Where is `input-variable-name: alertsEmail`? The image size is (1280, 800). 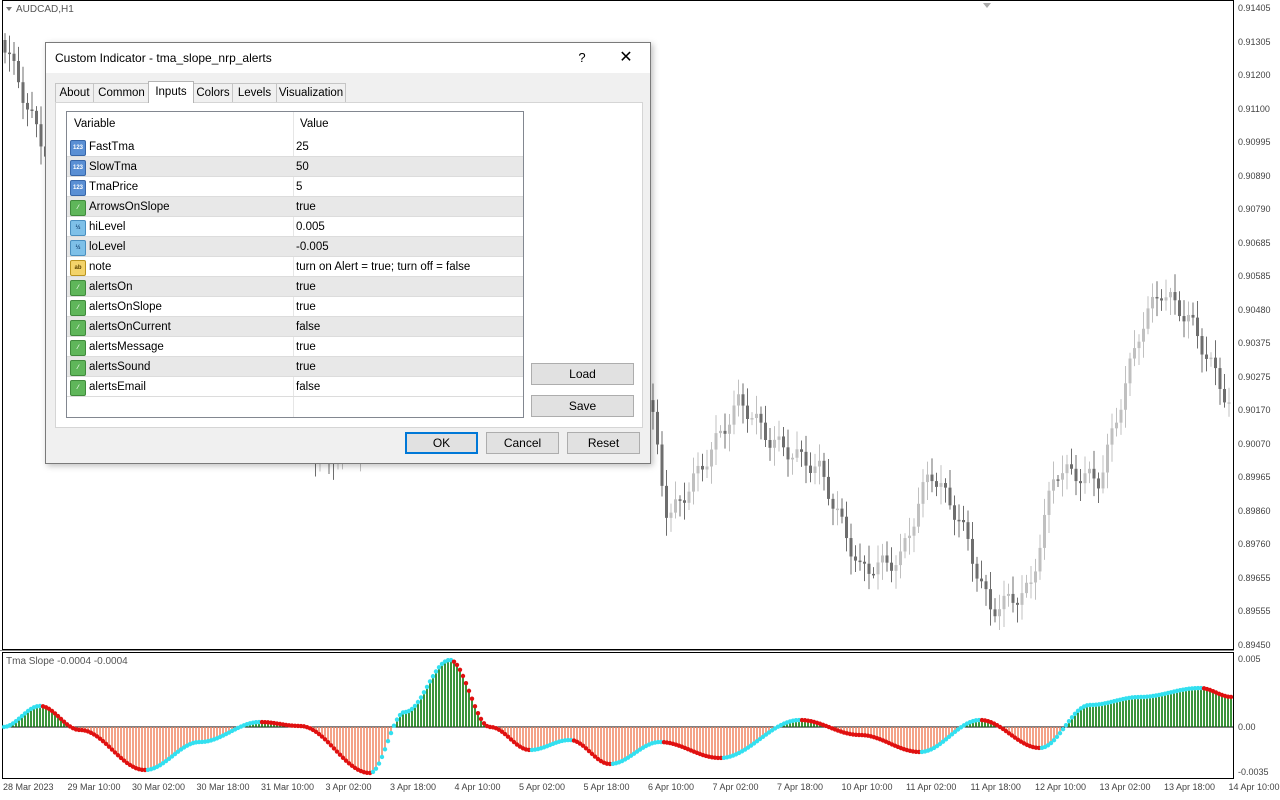 input-variable-name: alertsEmail is located at coordinates (117, 387).